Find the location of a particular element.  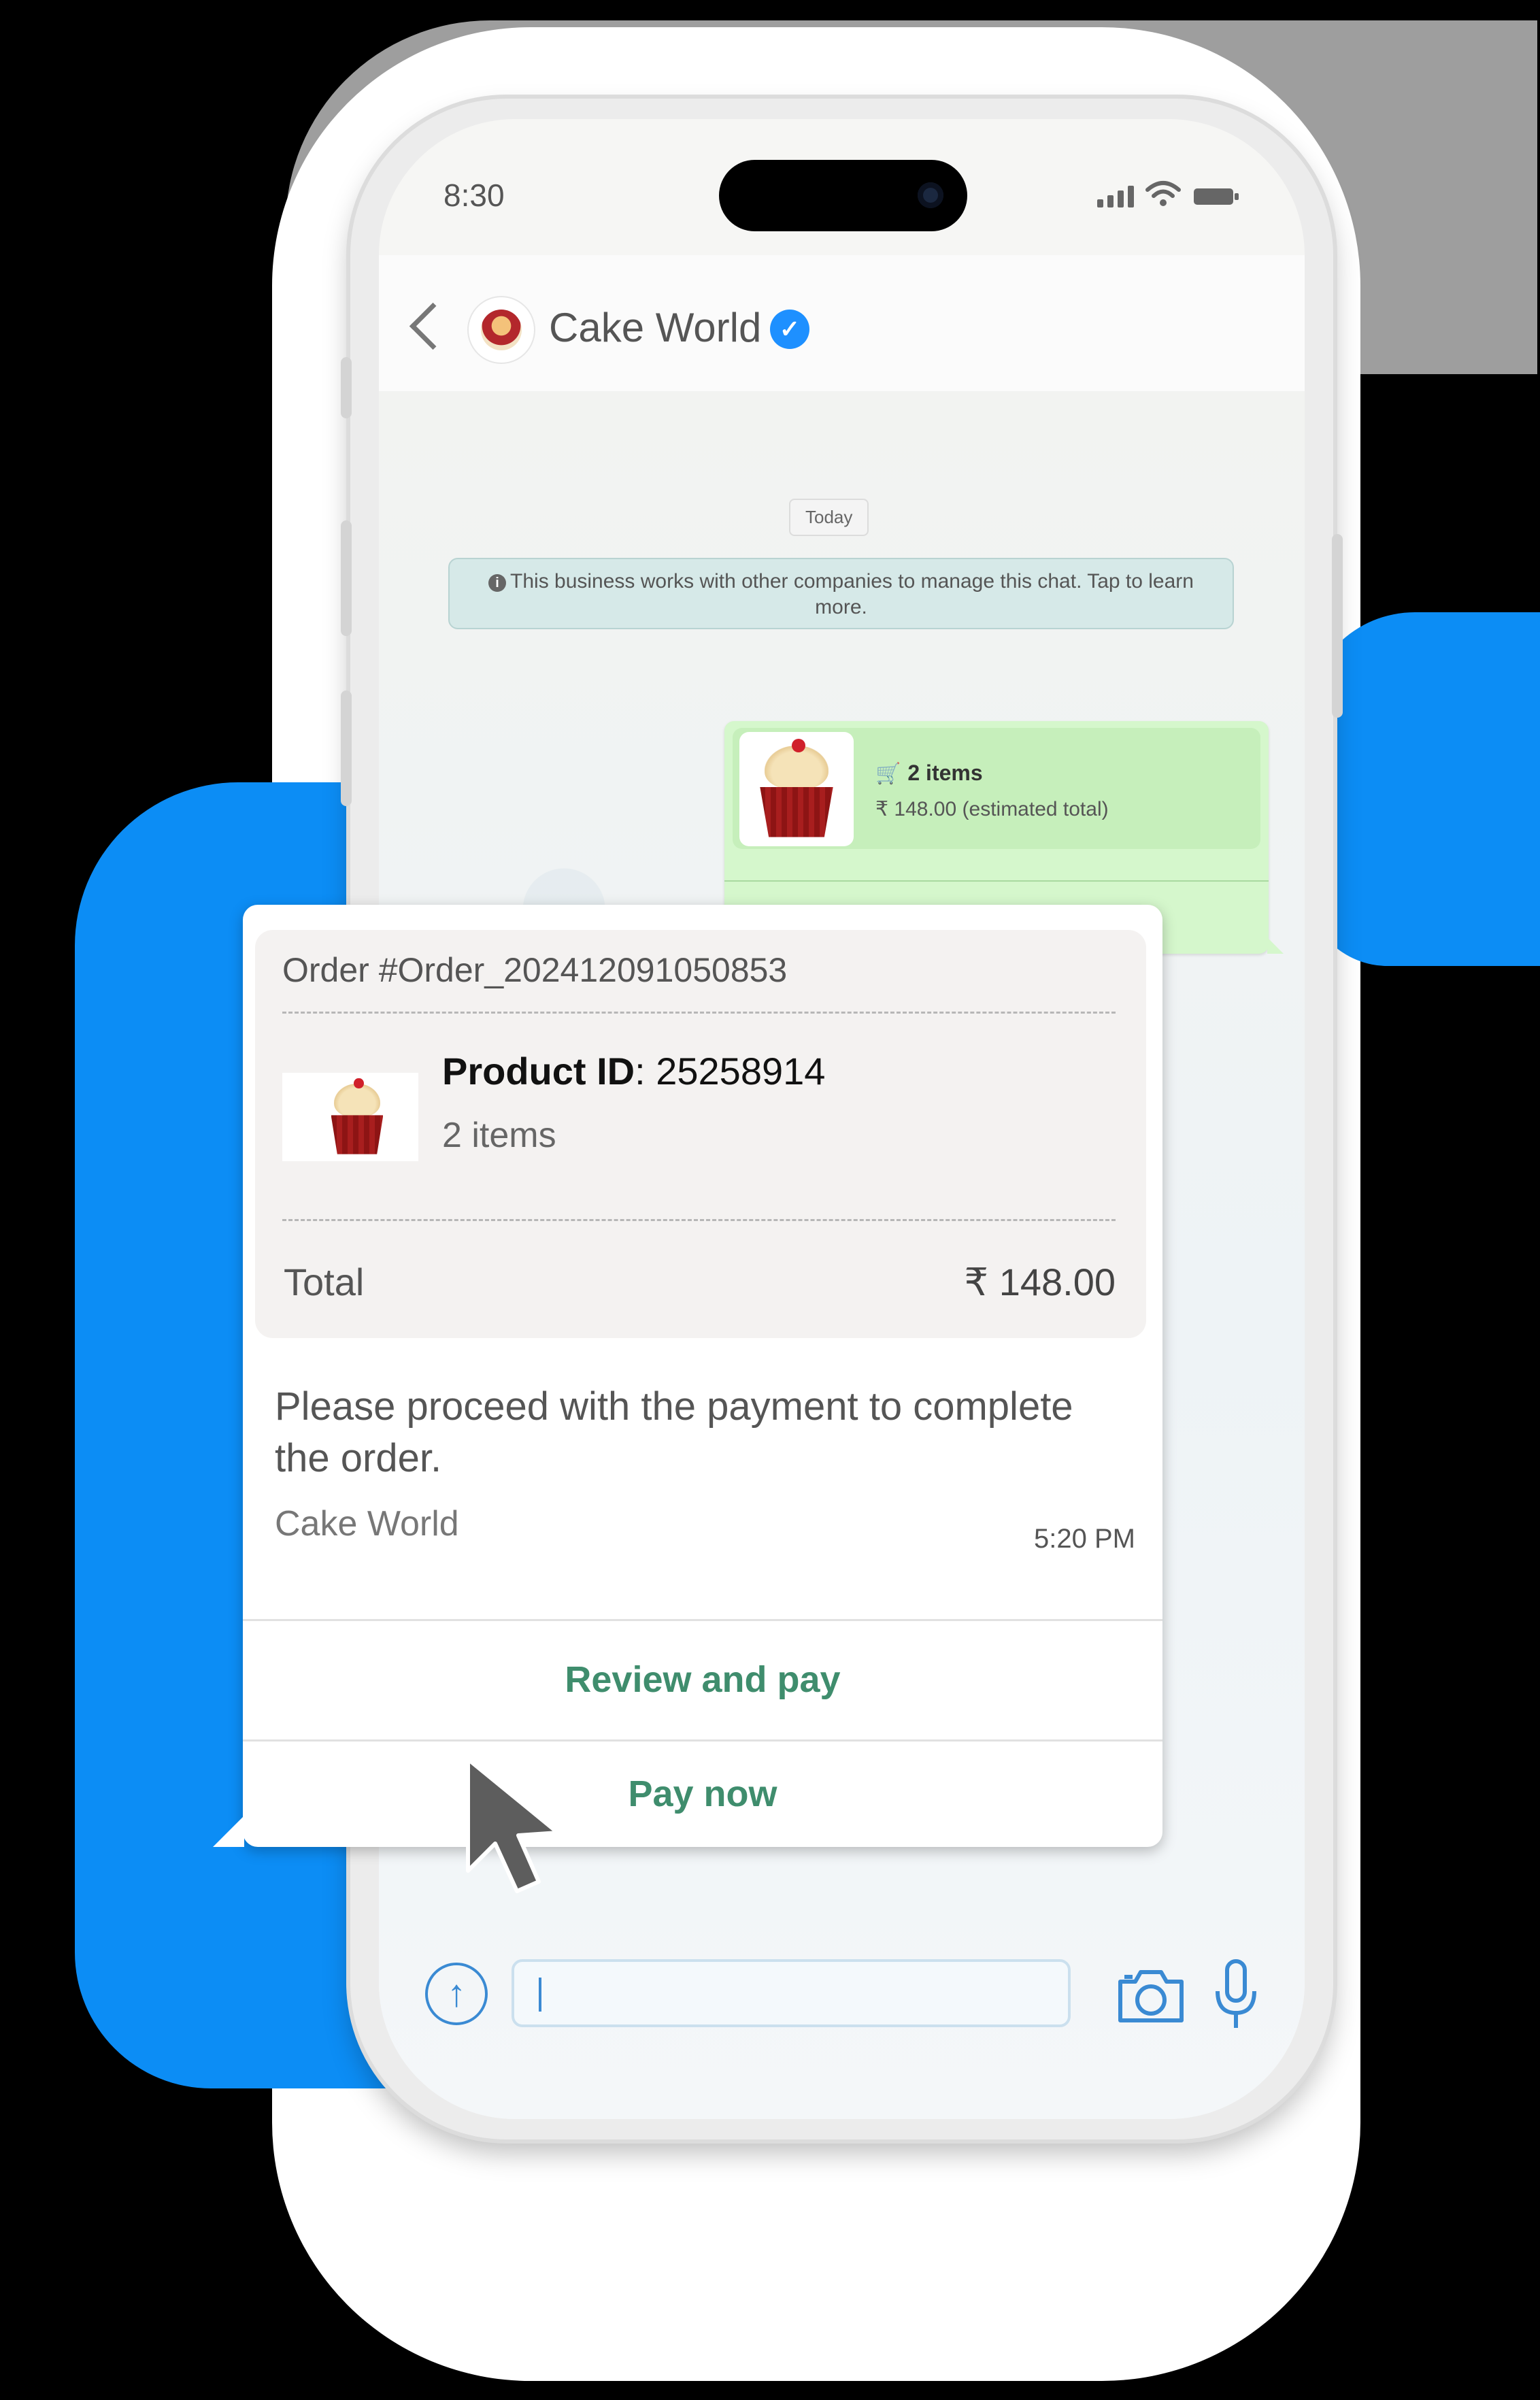

message-time: 5:20 PM is located at coordinates (1084, 1539).